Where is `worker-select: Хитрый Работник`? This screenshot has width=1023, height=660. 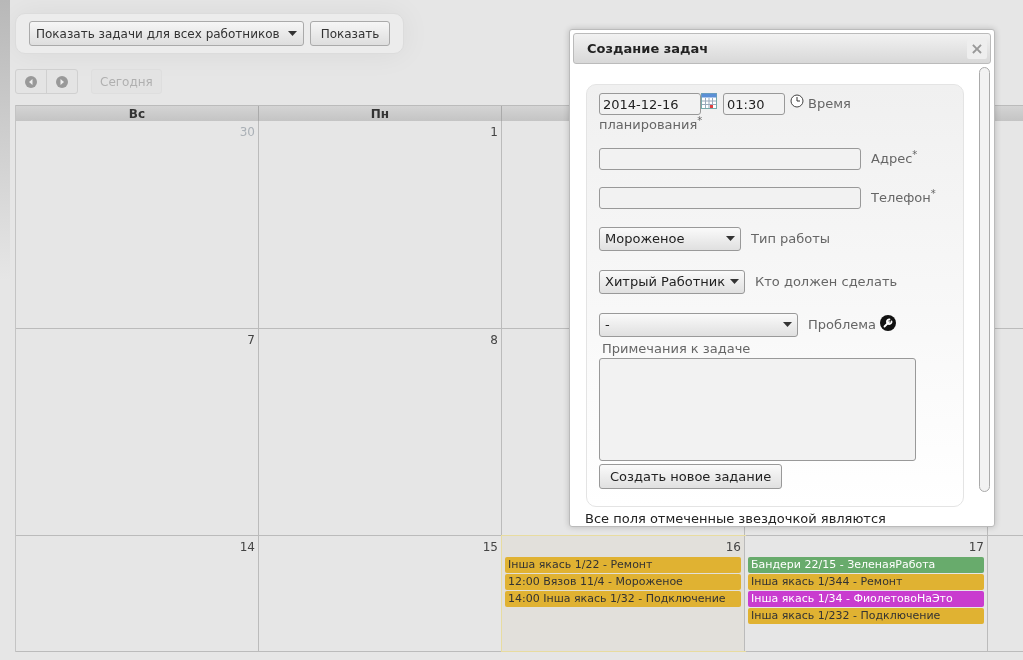
worker-select: Хитрый Работник is located at coordinates (672, 281).